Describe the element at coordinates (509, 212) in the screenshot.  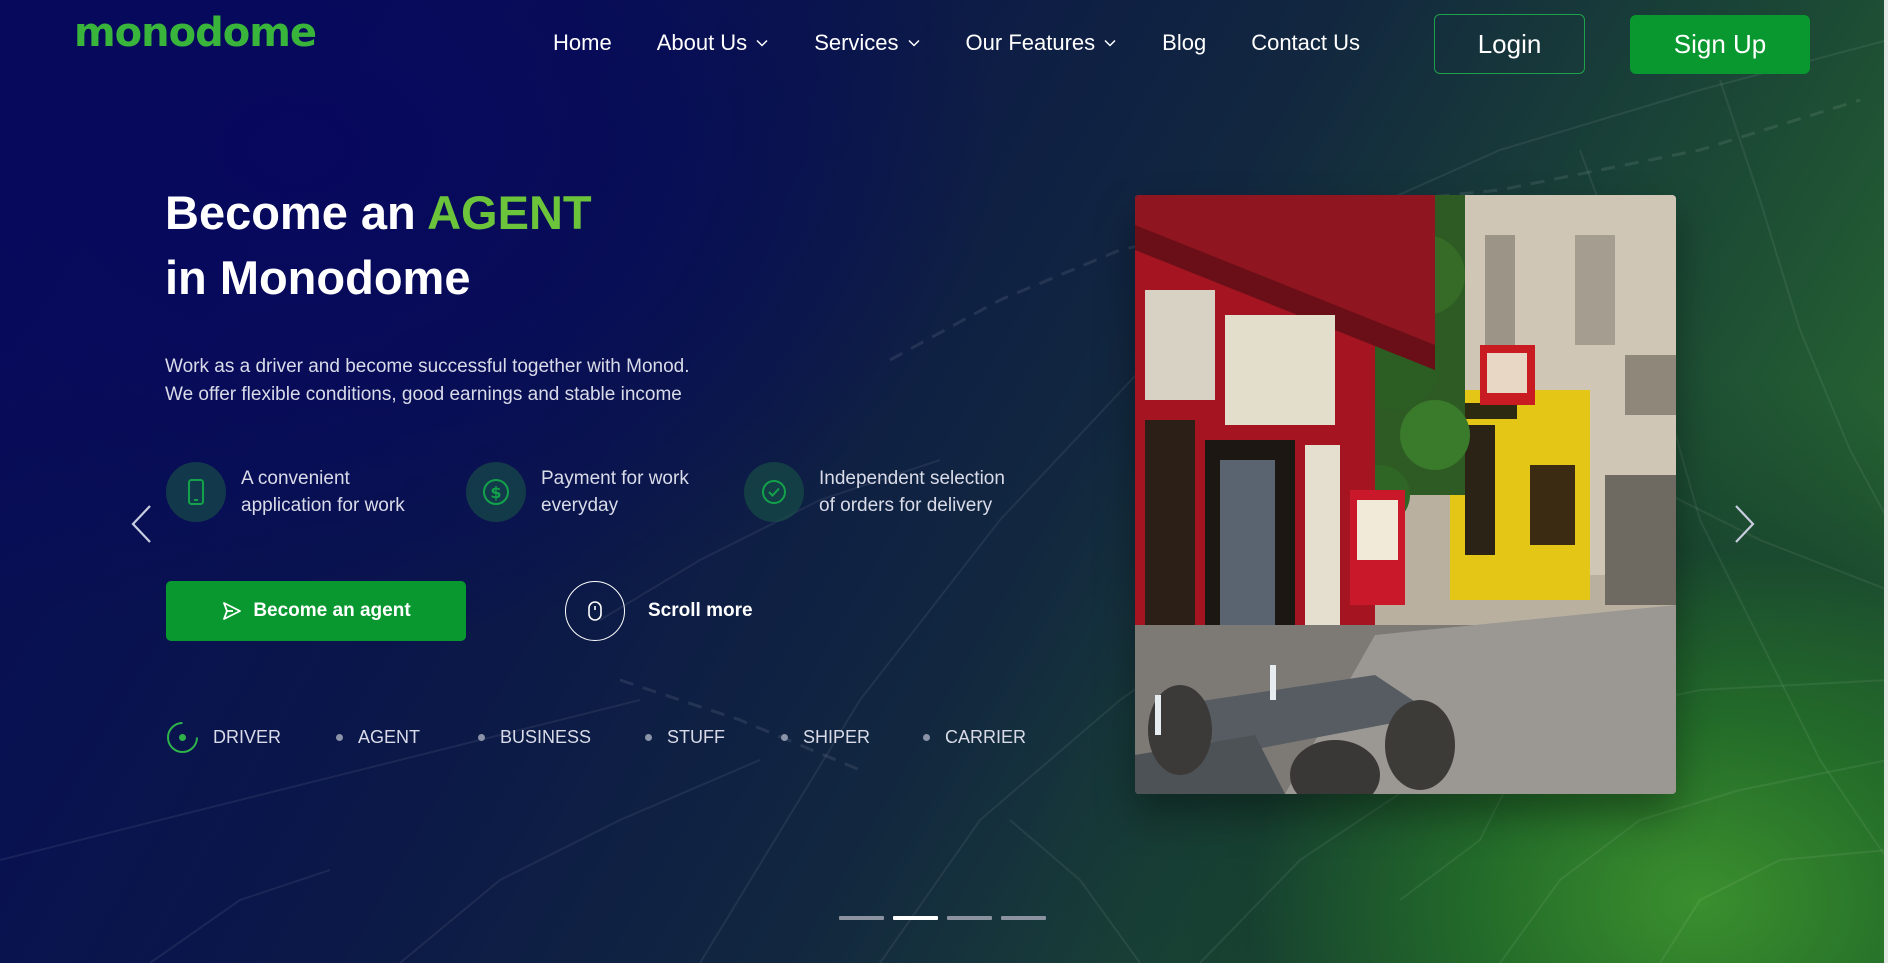
I see `title-accent: AGENT` at that location.